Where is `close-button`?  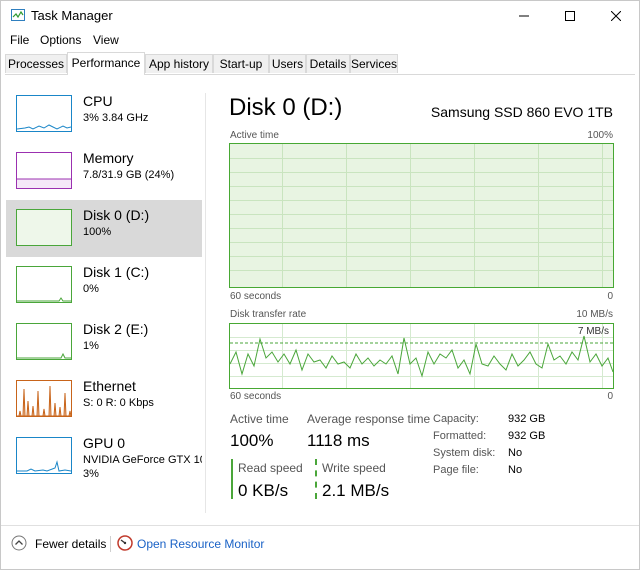
close-button is located at coordinates (616, 16).